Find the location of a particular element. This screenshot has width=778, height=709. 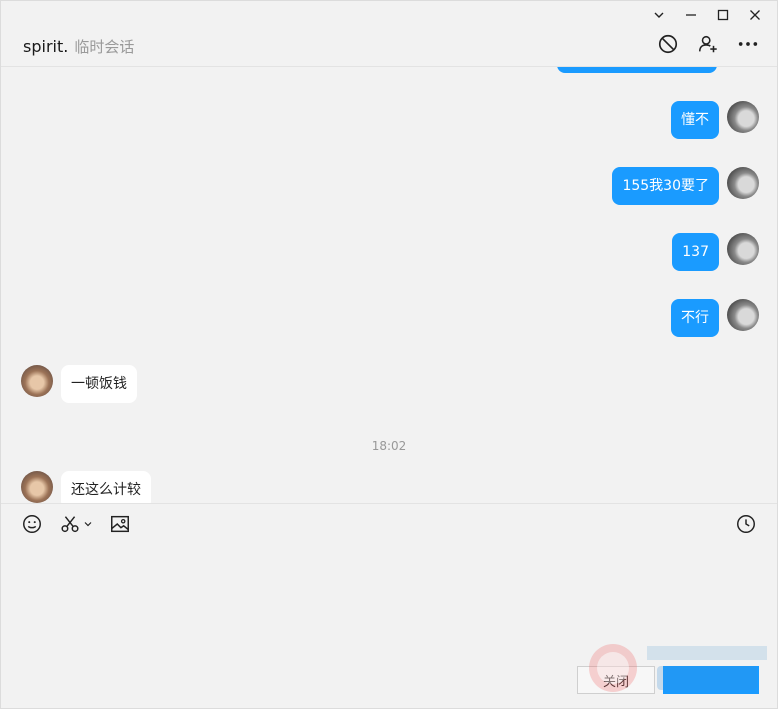

message-timestamp: 18:02 is located at coordinates (389, 446).